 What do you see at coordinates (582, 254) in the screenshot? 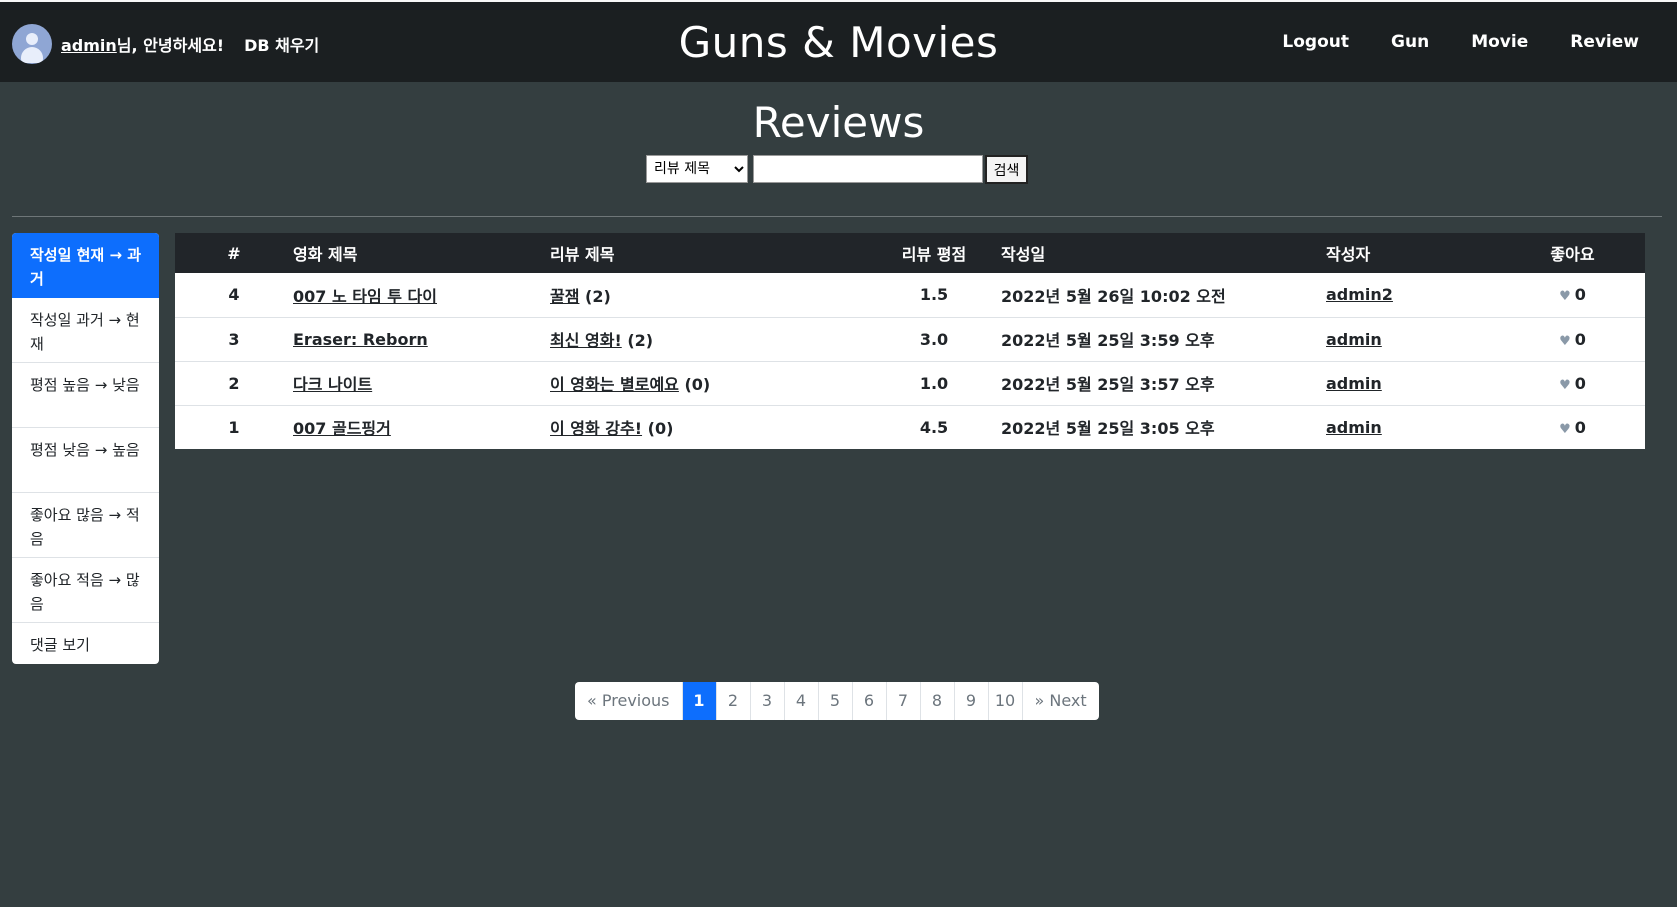
I see `header-review-title: 리뷰 제목` at bounding box center [582, 254].